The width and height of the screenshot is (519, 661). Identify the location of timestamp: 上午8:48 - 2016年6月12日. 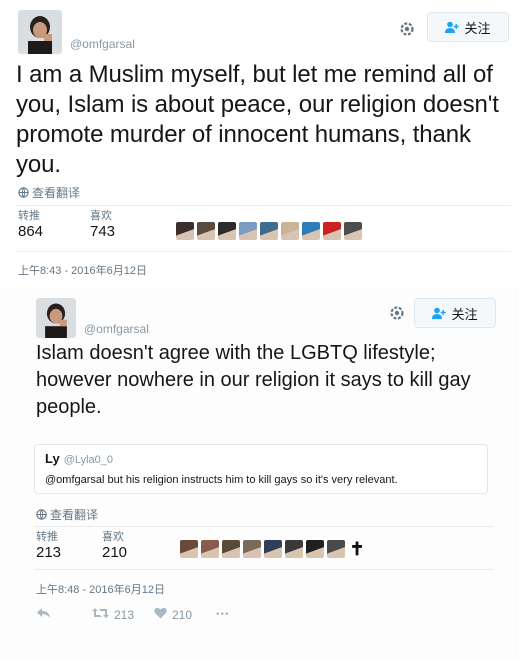
(100, 589).